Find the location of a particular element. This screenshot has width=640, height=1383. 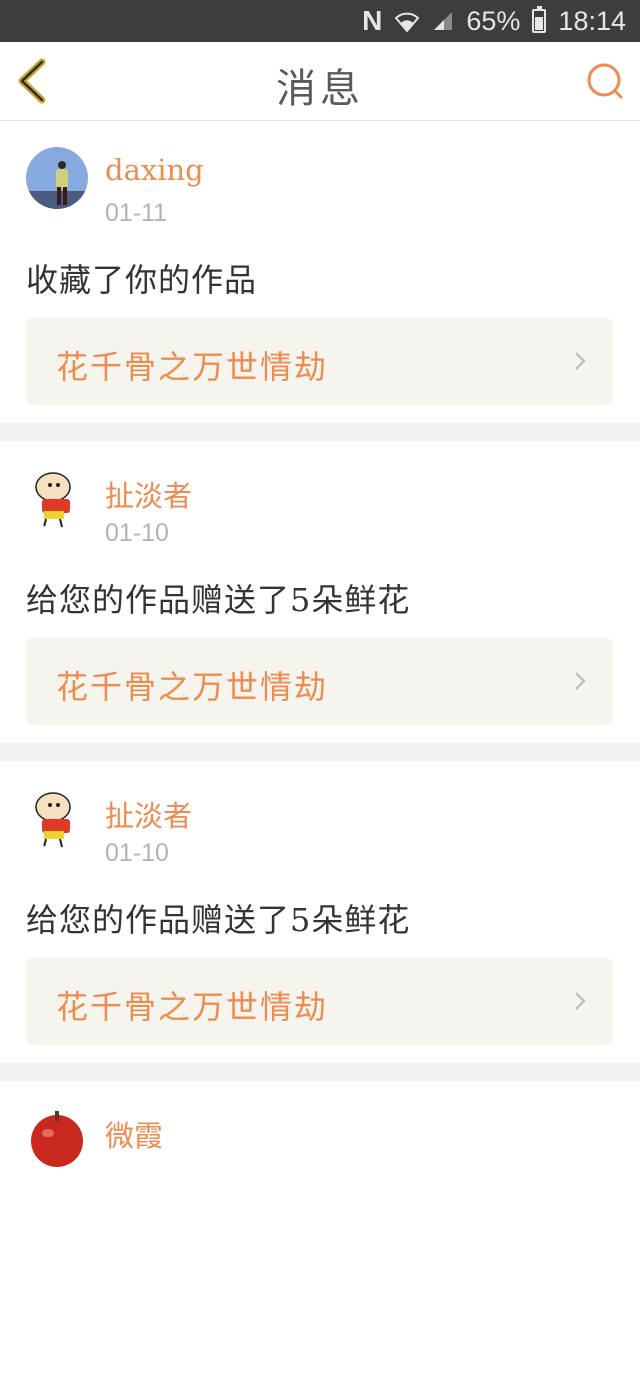

apple-avatar-image is located at coordinates (57, 1138).